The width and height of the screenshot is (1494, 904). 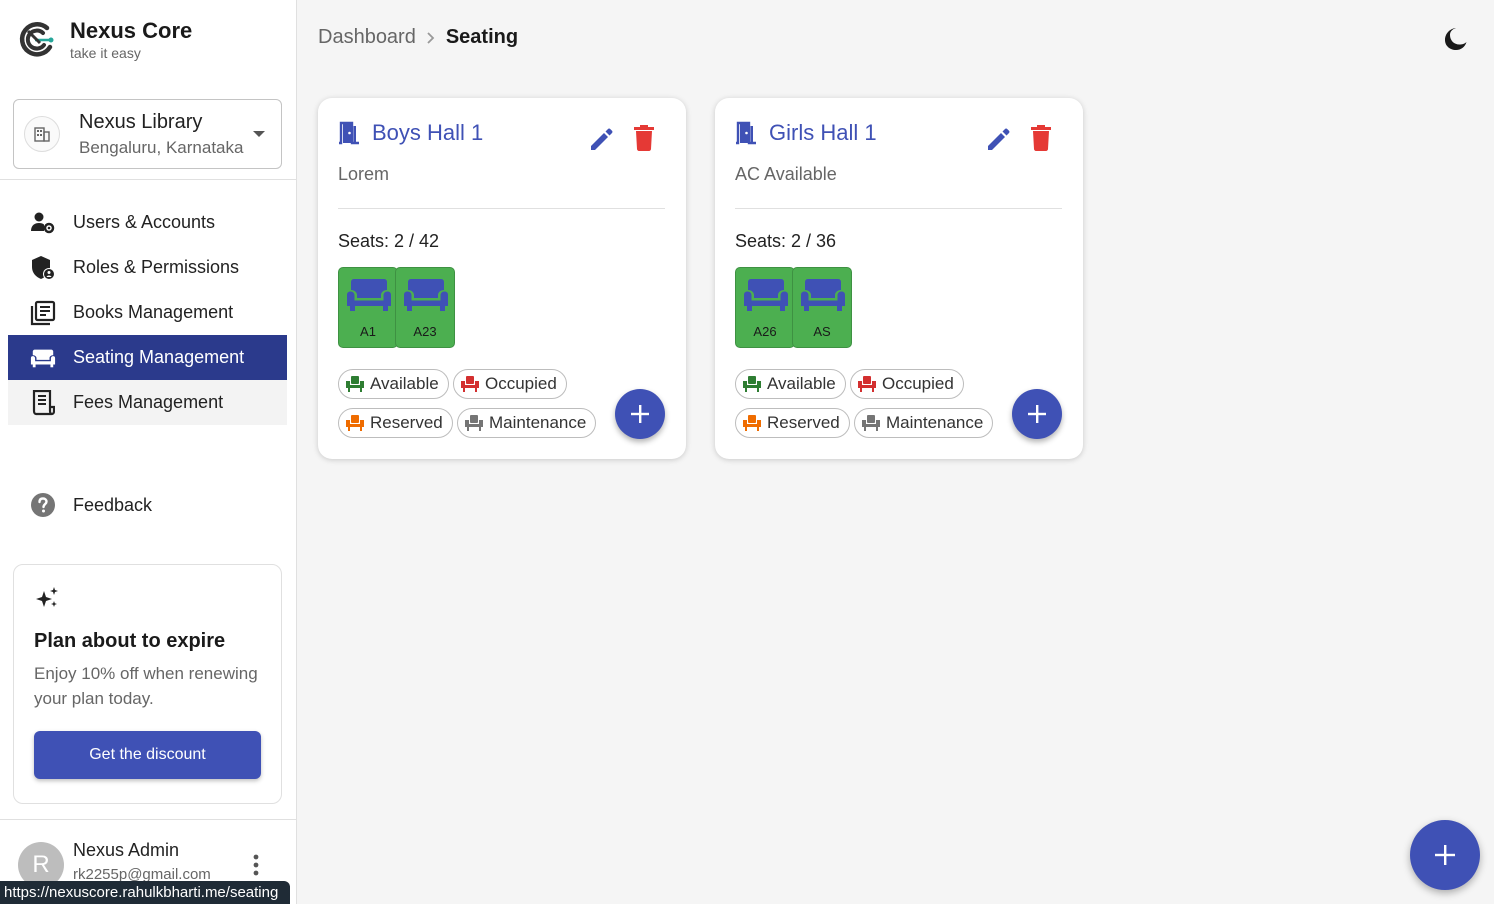 What do you see at coordinates (259, 134) in the screenshot?
I see `chevron-down-icon` at bounding box center [259, 134].